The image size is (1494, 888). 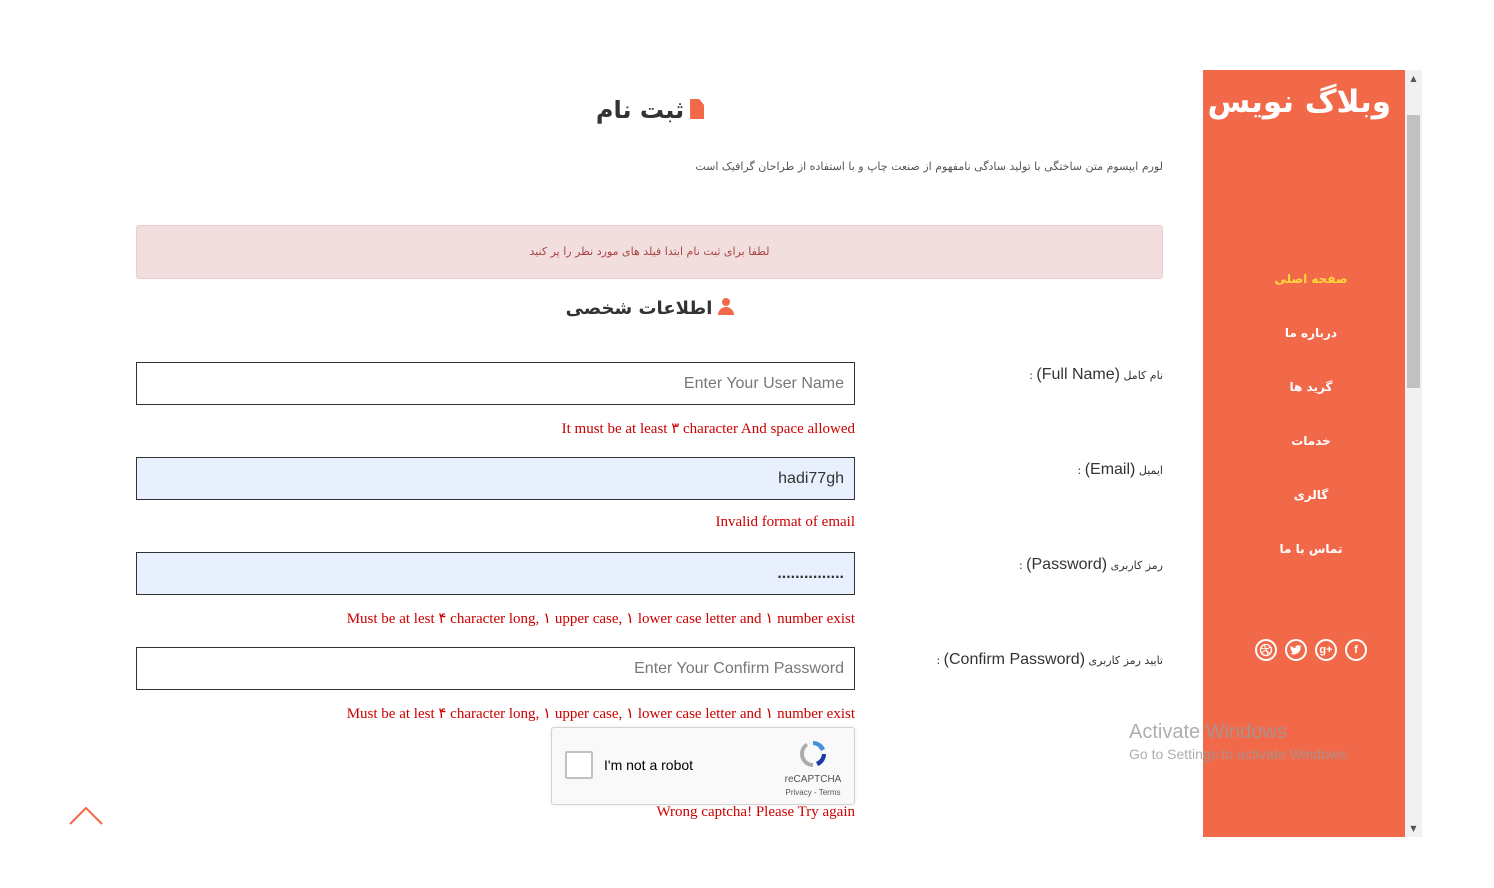 I want to click on scroll-down-arrow-icon: ▼, so click(x=1413, y=828).